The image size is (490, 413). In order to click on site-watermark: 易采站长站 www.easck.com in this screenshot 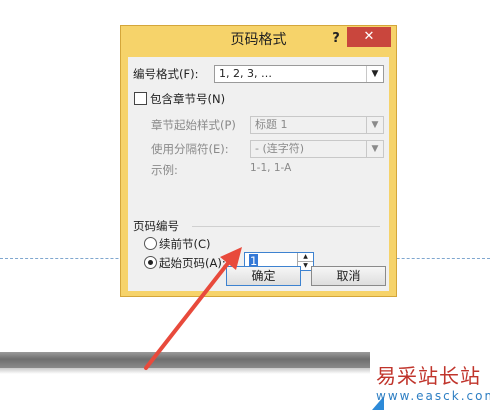, I will do `click(431, 384)`.